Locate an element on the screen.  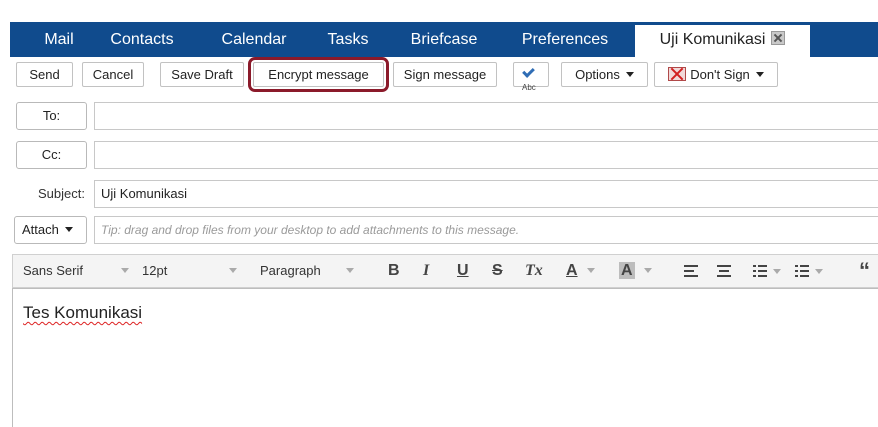
block-format-select: Paragraph is located at coordinates (307, 271).